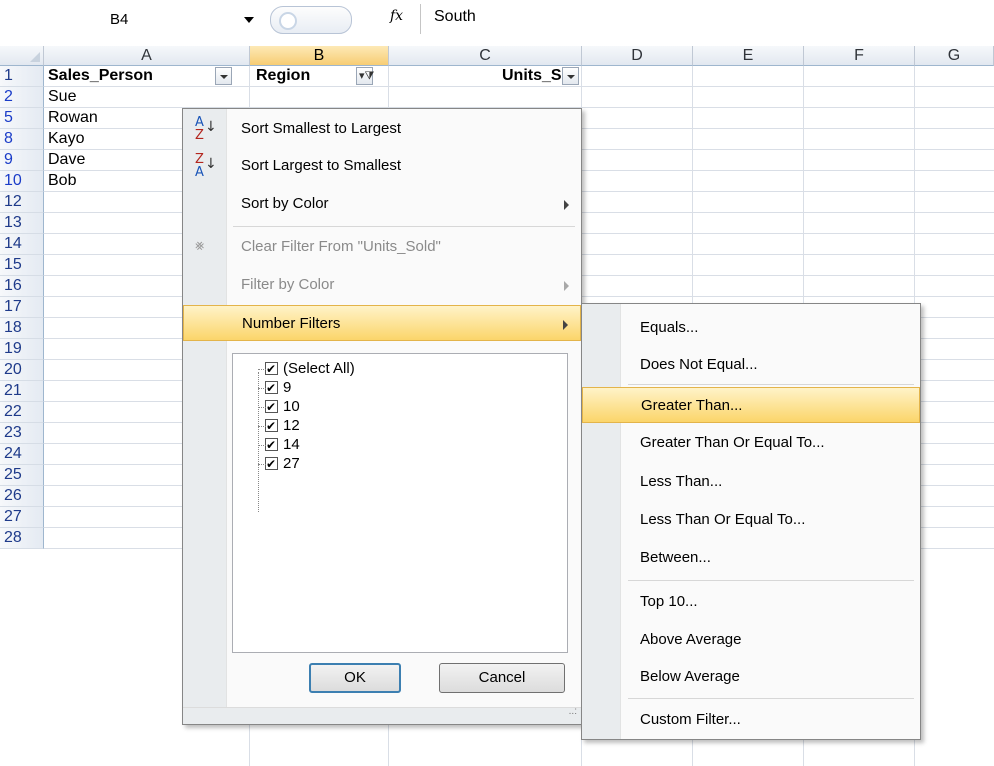 The image size is (994, 766). Describe the element at coordinates (22, 244) in the screenshot. I see `row-header-14: 14` at that location.